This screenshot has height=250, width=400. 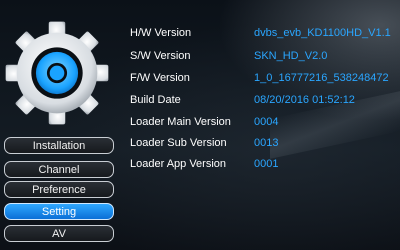 I want to click on fw-version-label: F/W Version, so click(x=160, y=78).